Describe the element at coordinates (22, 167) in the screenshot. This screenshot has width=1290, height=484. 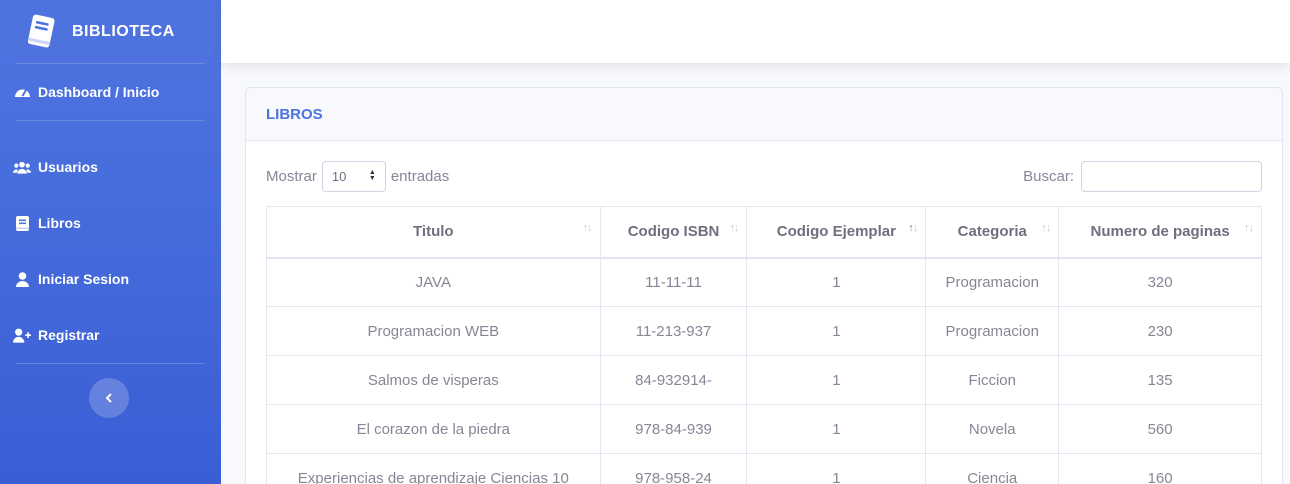
I see `users-icon` at that location.